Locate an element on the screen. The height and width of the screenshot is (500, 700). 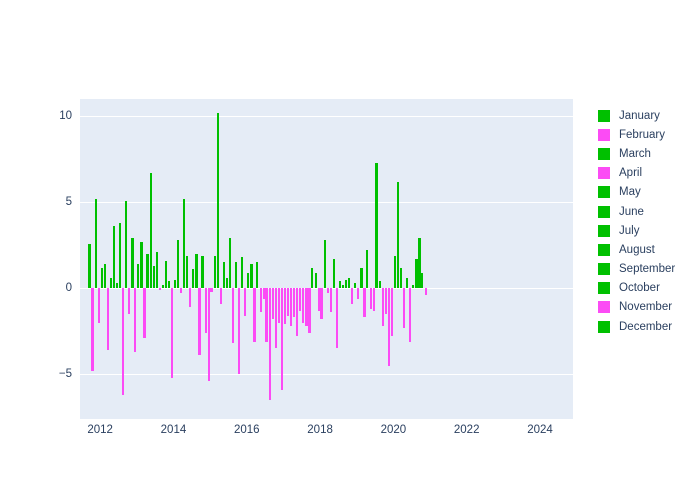
legend-item-september: September is located at coordinates (636, 269).